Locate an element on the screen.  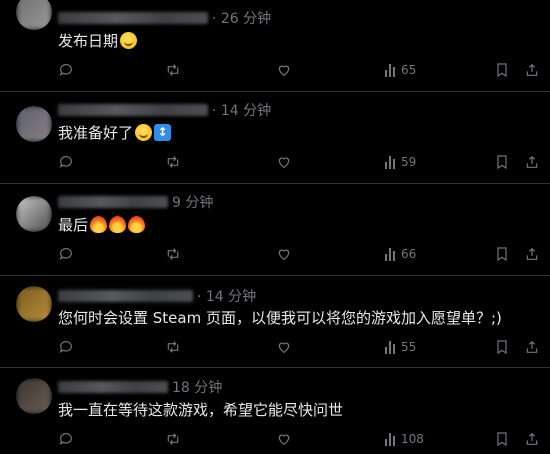
up-down-arrow-emoji-icon: ↕ is located at coordinates (163, 132).